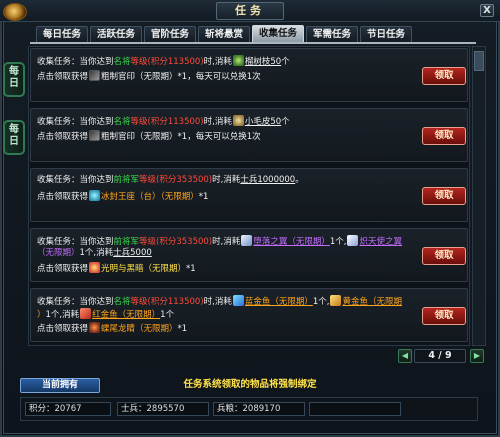 Image resolution: width=500 pixels, height=437 pixels. Describe the element at coordinates (380, 242) in the screenshot. I see `item-link: 炽天使之翼` at that location.